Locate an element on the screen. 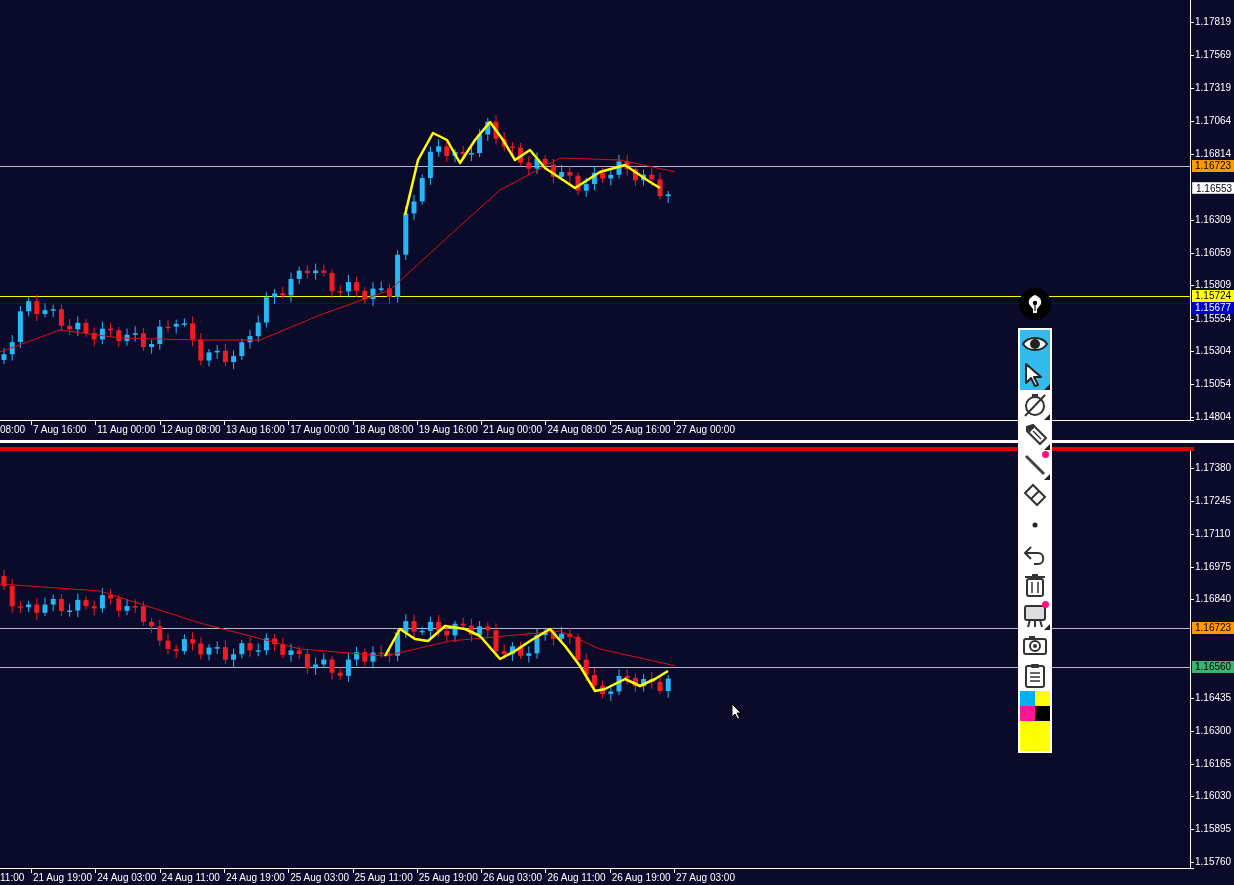 This screenshot has width=1234, height=885. price-axis-label: 1.15054 is located at coordinates (1213, 384).